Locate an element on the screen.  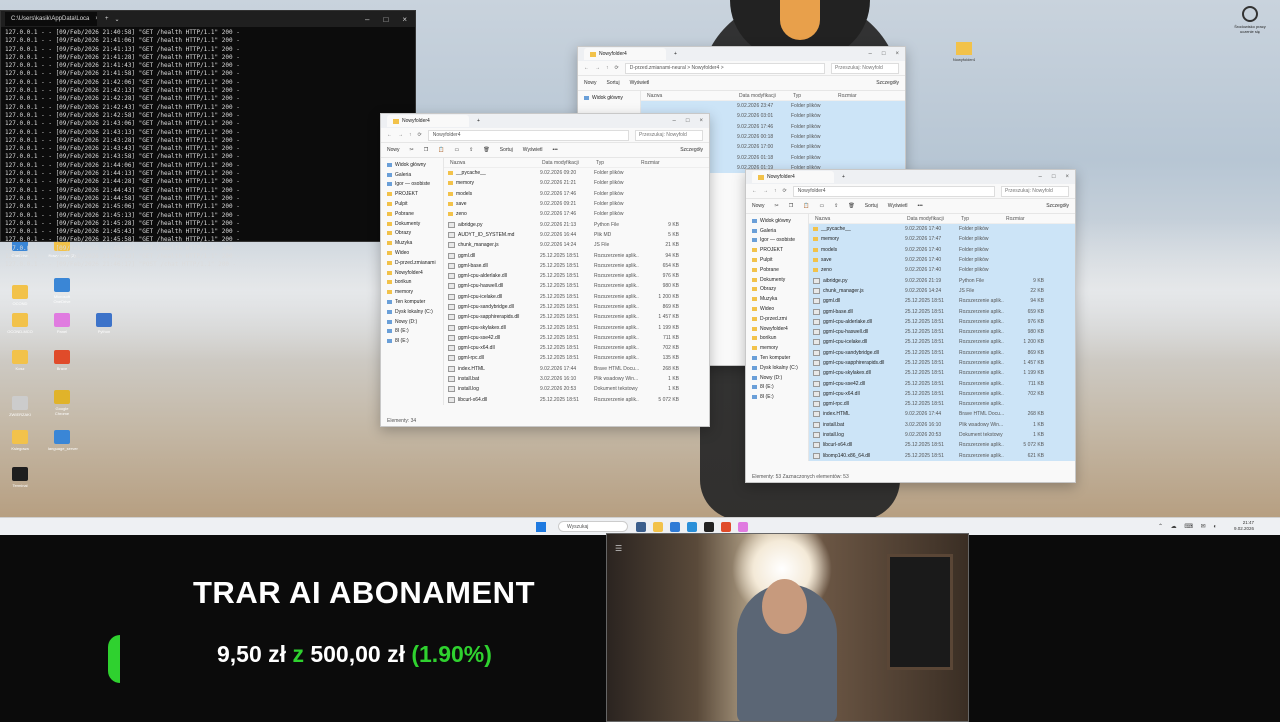
task-view-icon is located at coordinates (641, 527).